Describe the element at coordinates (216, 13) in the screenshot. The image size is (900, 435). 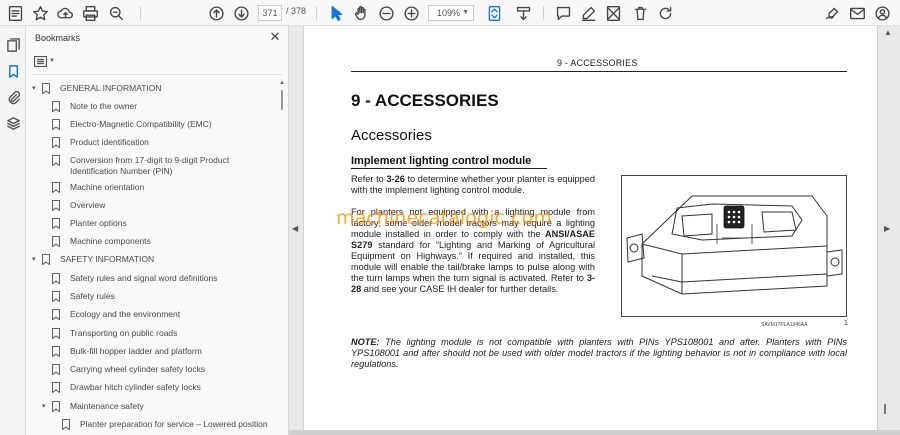
I see `previous-page-icon` at that location.